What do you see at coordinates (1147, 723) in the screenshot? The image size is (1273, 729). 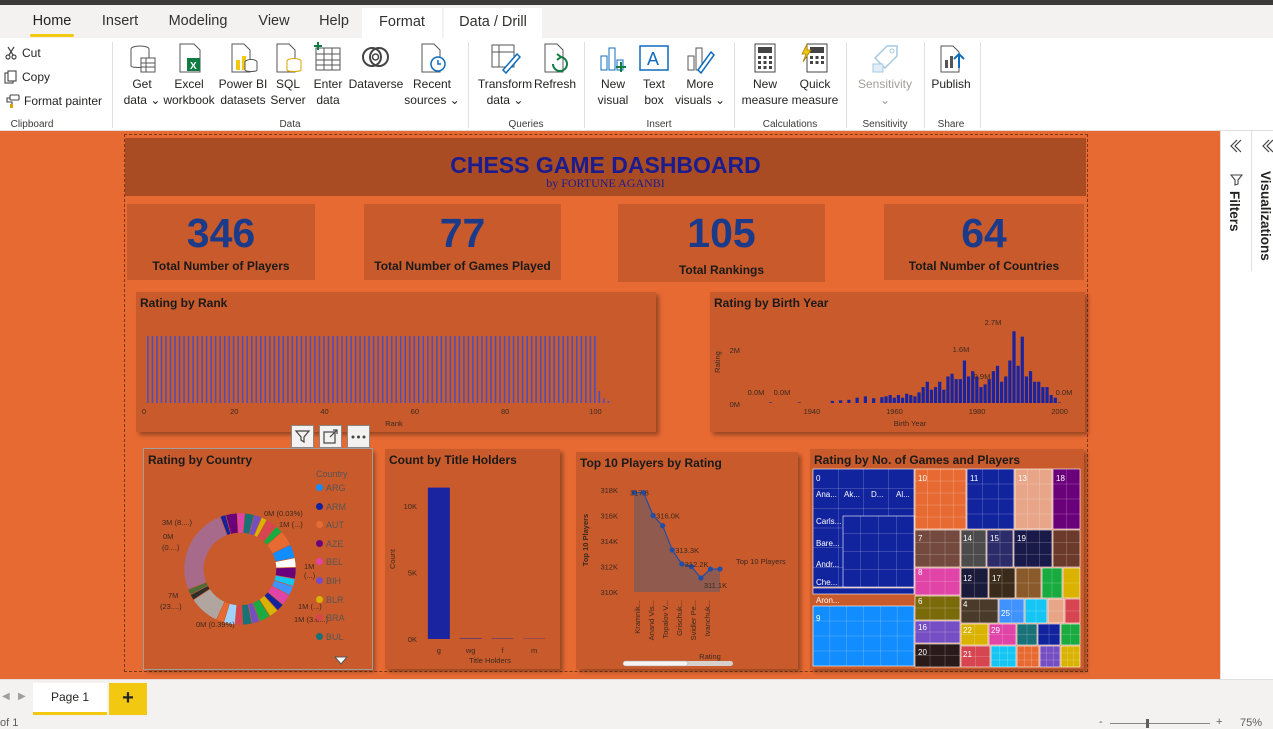 I see `zoom-slider-thumb` at bounding box center [1147, 723].